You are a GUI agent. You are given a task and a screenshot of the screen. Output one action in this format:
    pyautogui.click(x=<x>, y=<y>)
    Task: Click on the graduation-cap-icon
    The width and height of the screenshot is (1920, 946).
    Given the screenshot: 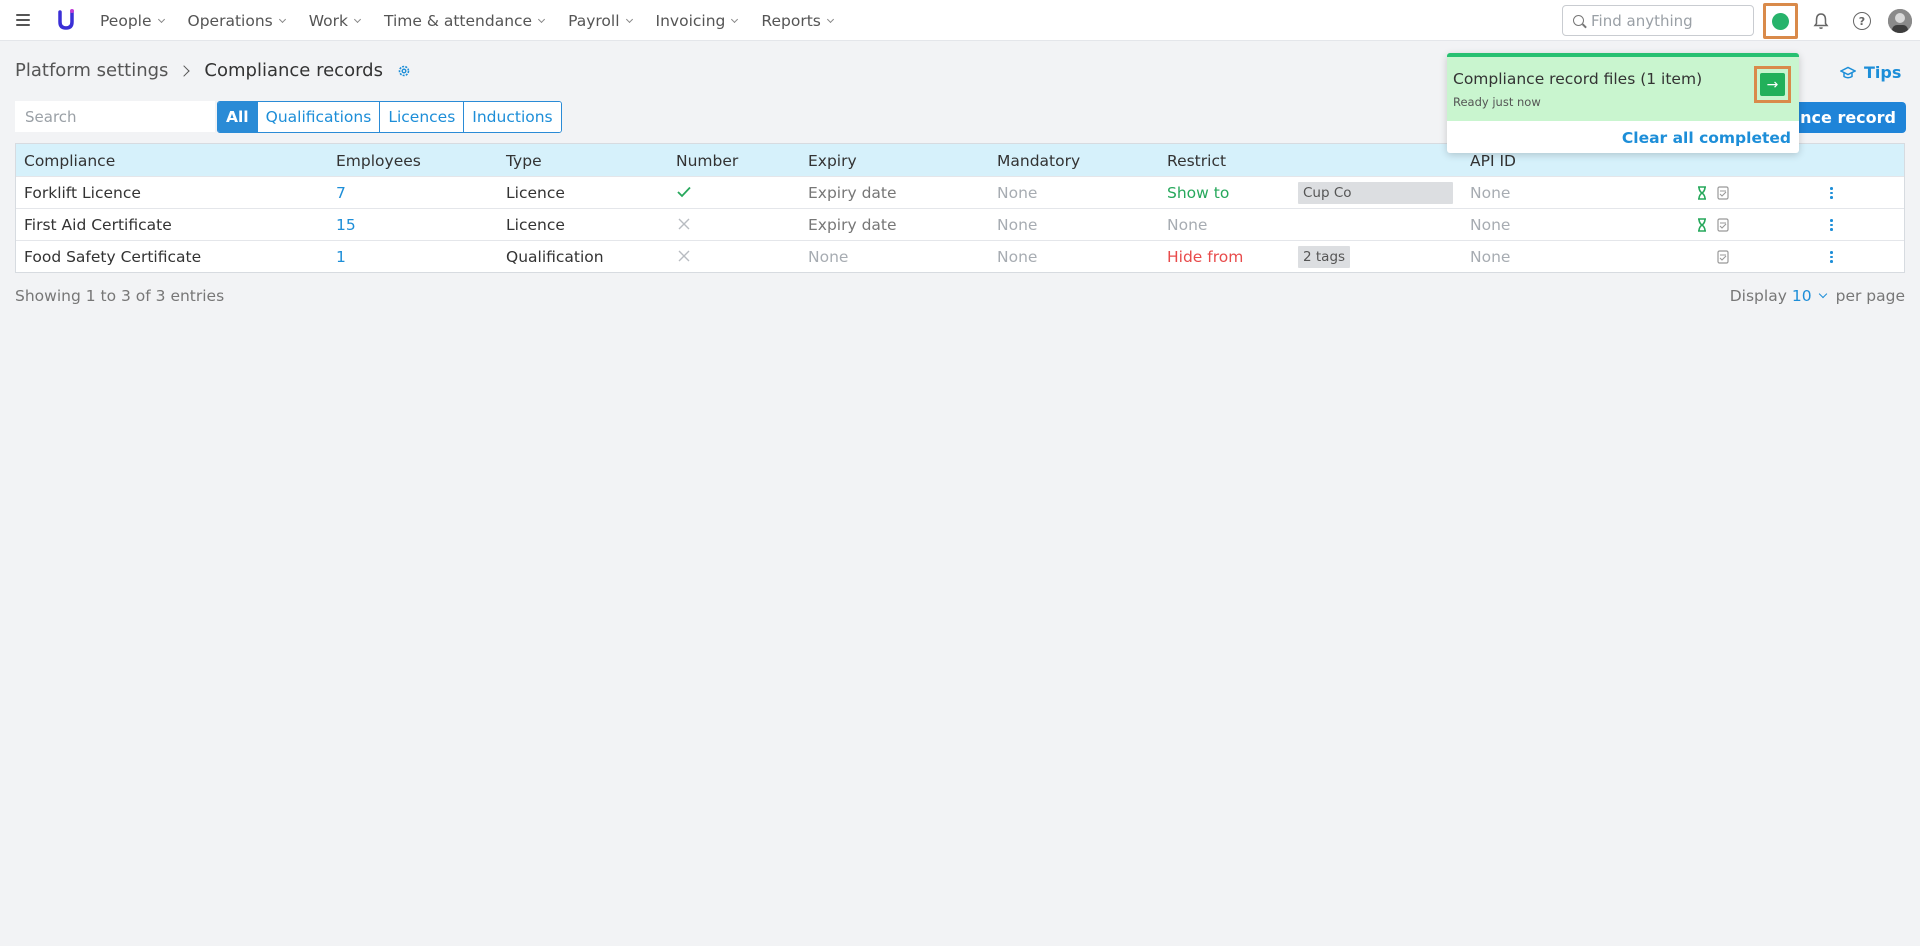 What is the action you would take?
    pyautogui.click(x=1848, y=72)
    